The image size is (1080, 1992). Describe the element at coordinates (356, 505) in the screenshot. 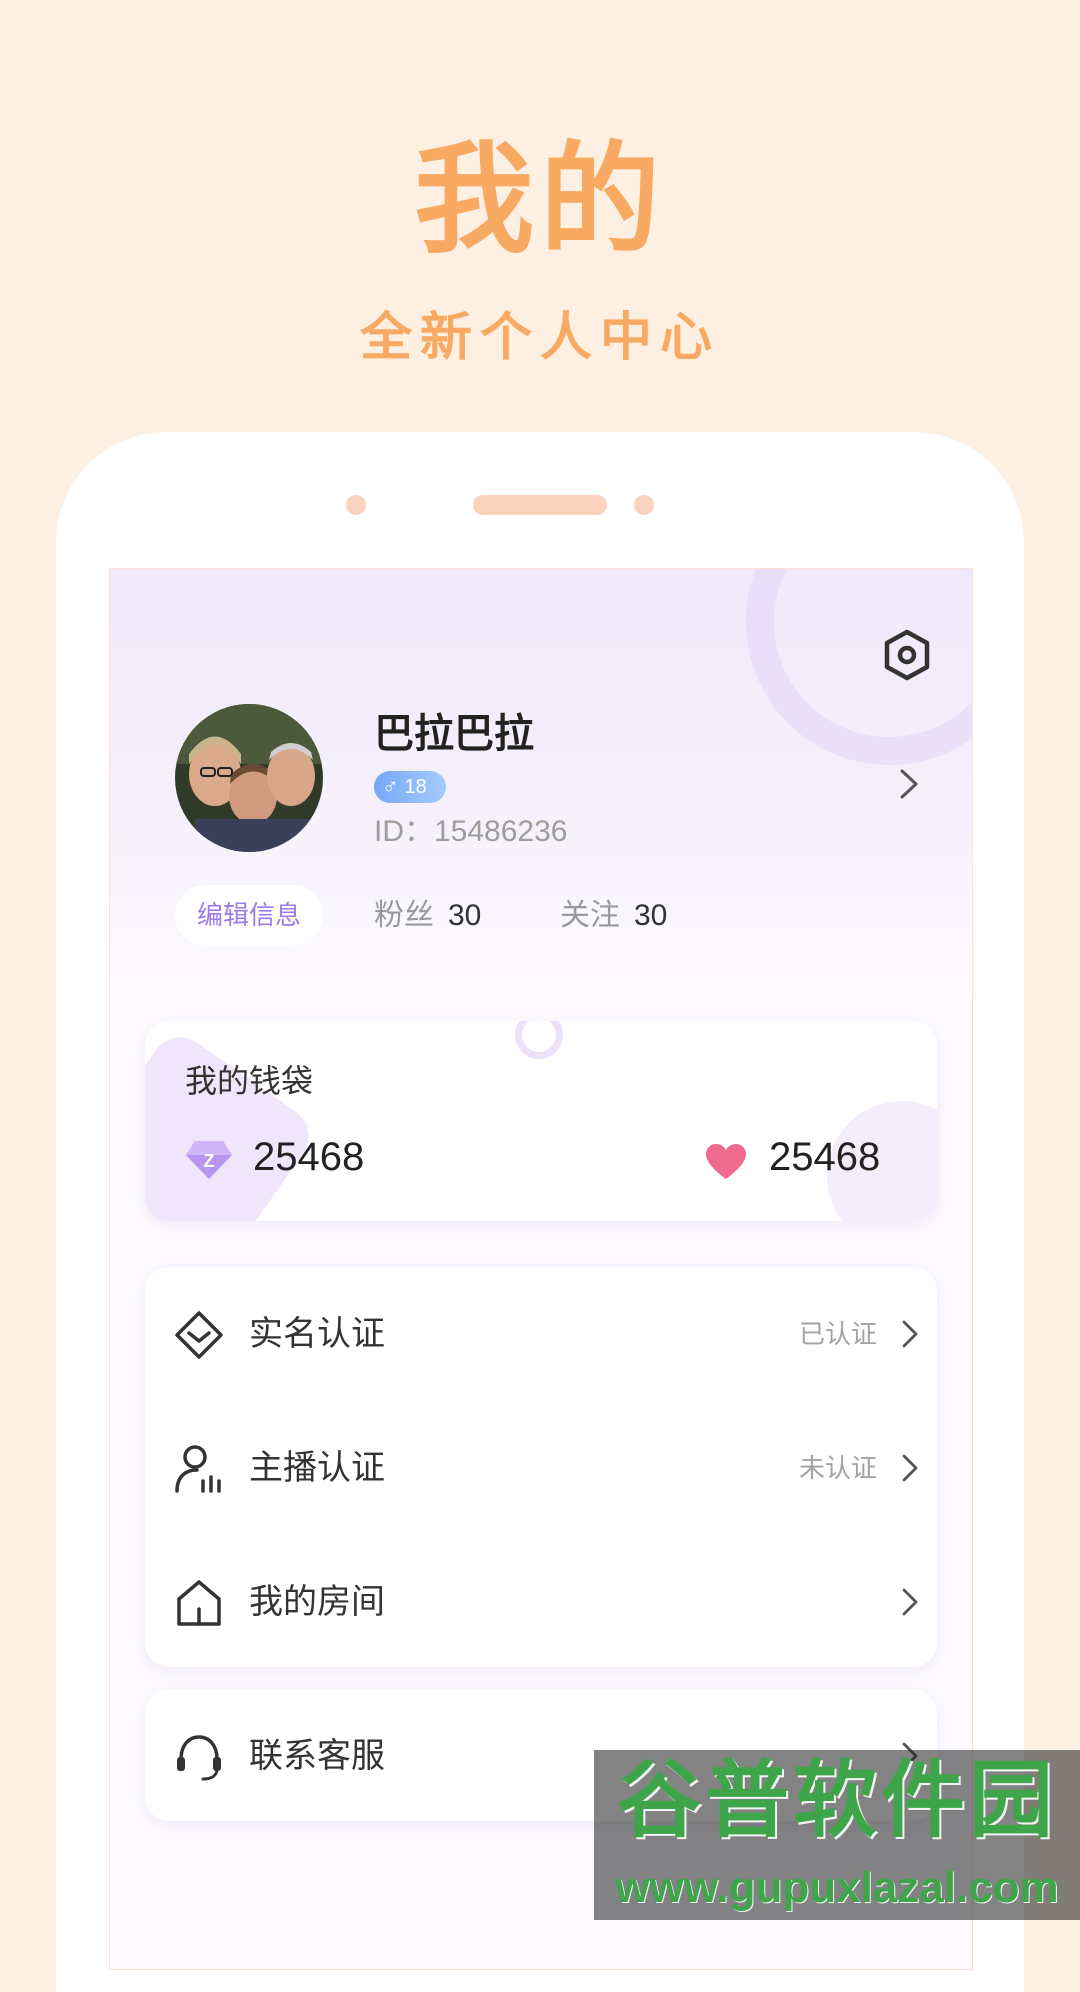

I see `camera-dot` at that location.